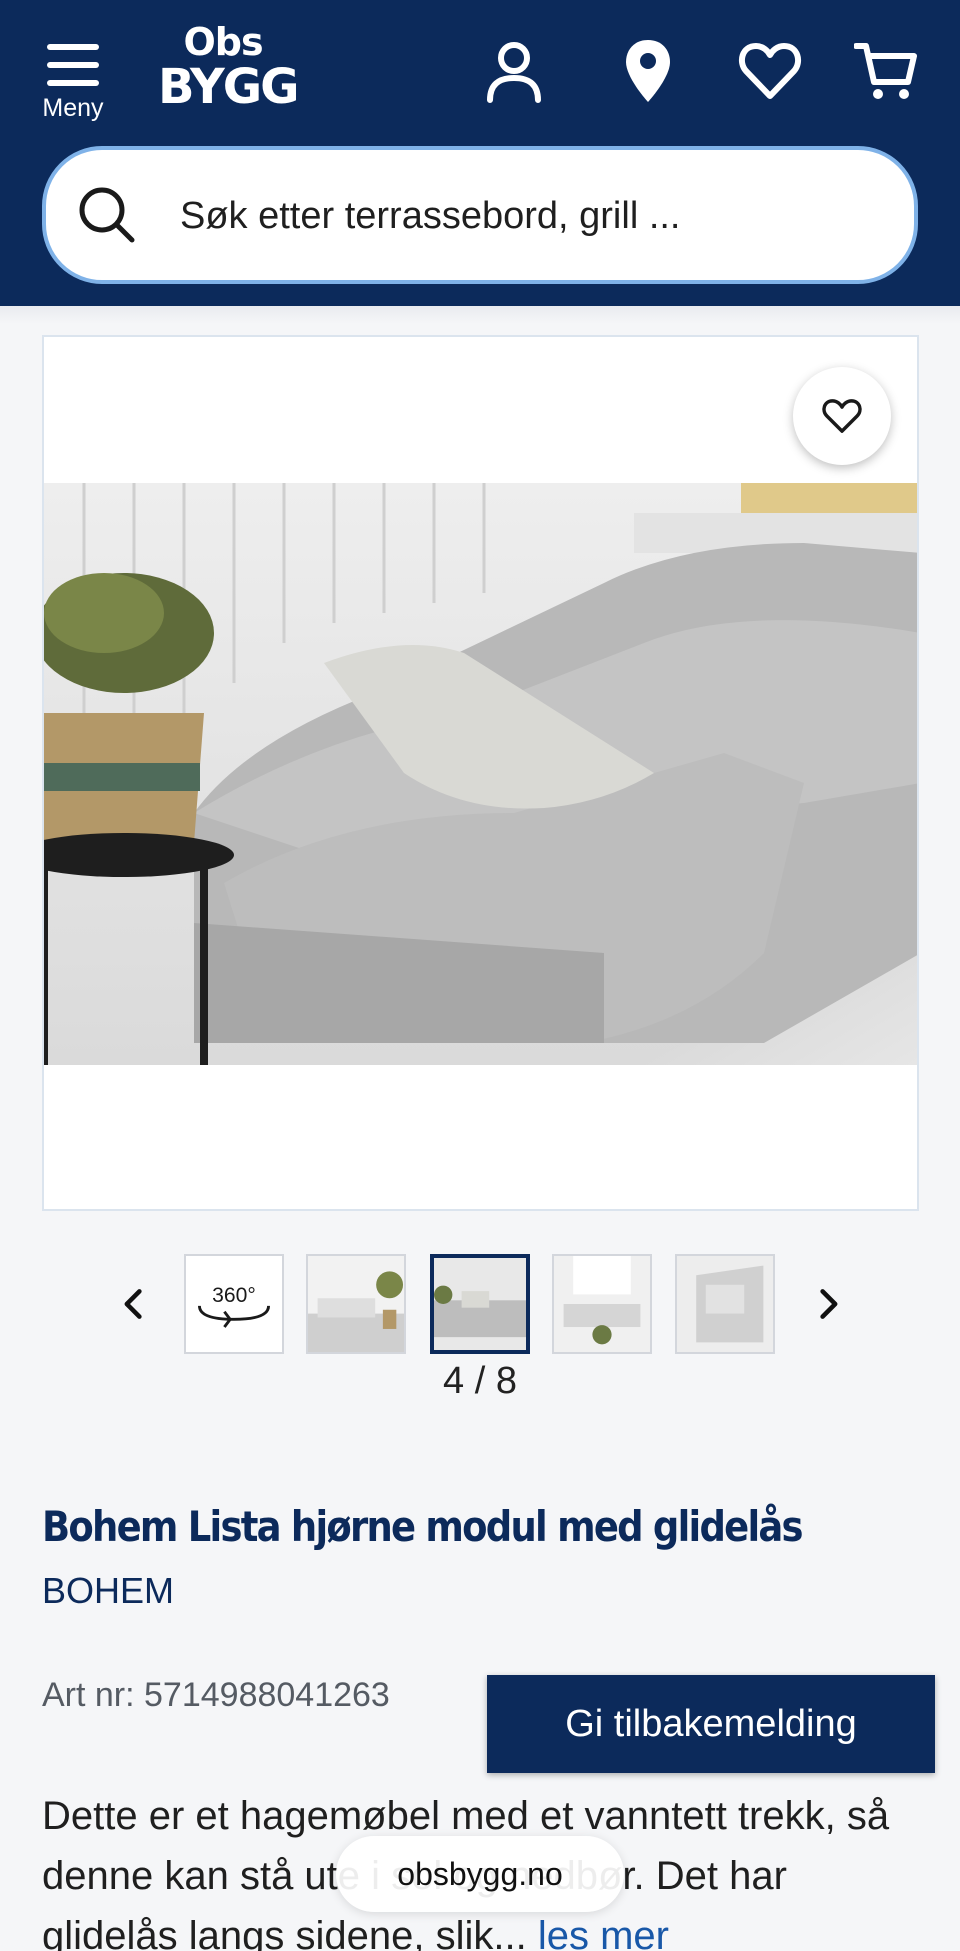 Image resolution: width=960 pixels, height=1951 pixels. Describe the element at coordinates (885, 71) in the screenshot. I see `cart-icon` at that location.